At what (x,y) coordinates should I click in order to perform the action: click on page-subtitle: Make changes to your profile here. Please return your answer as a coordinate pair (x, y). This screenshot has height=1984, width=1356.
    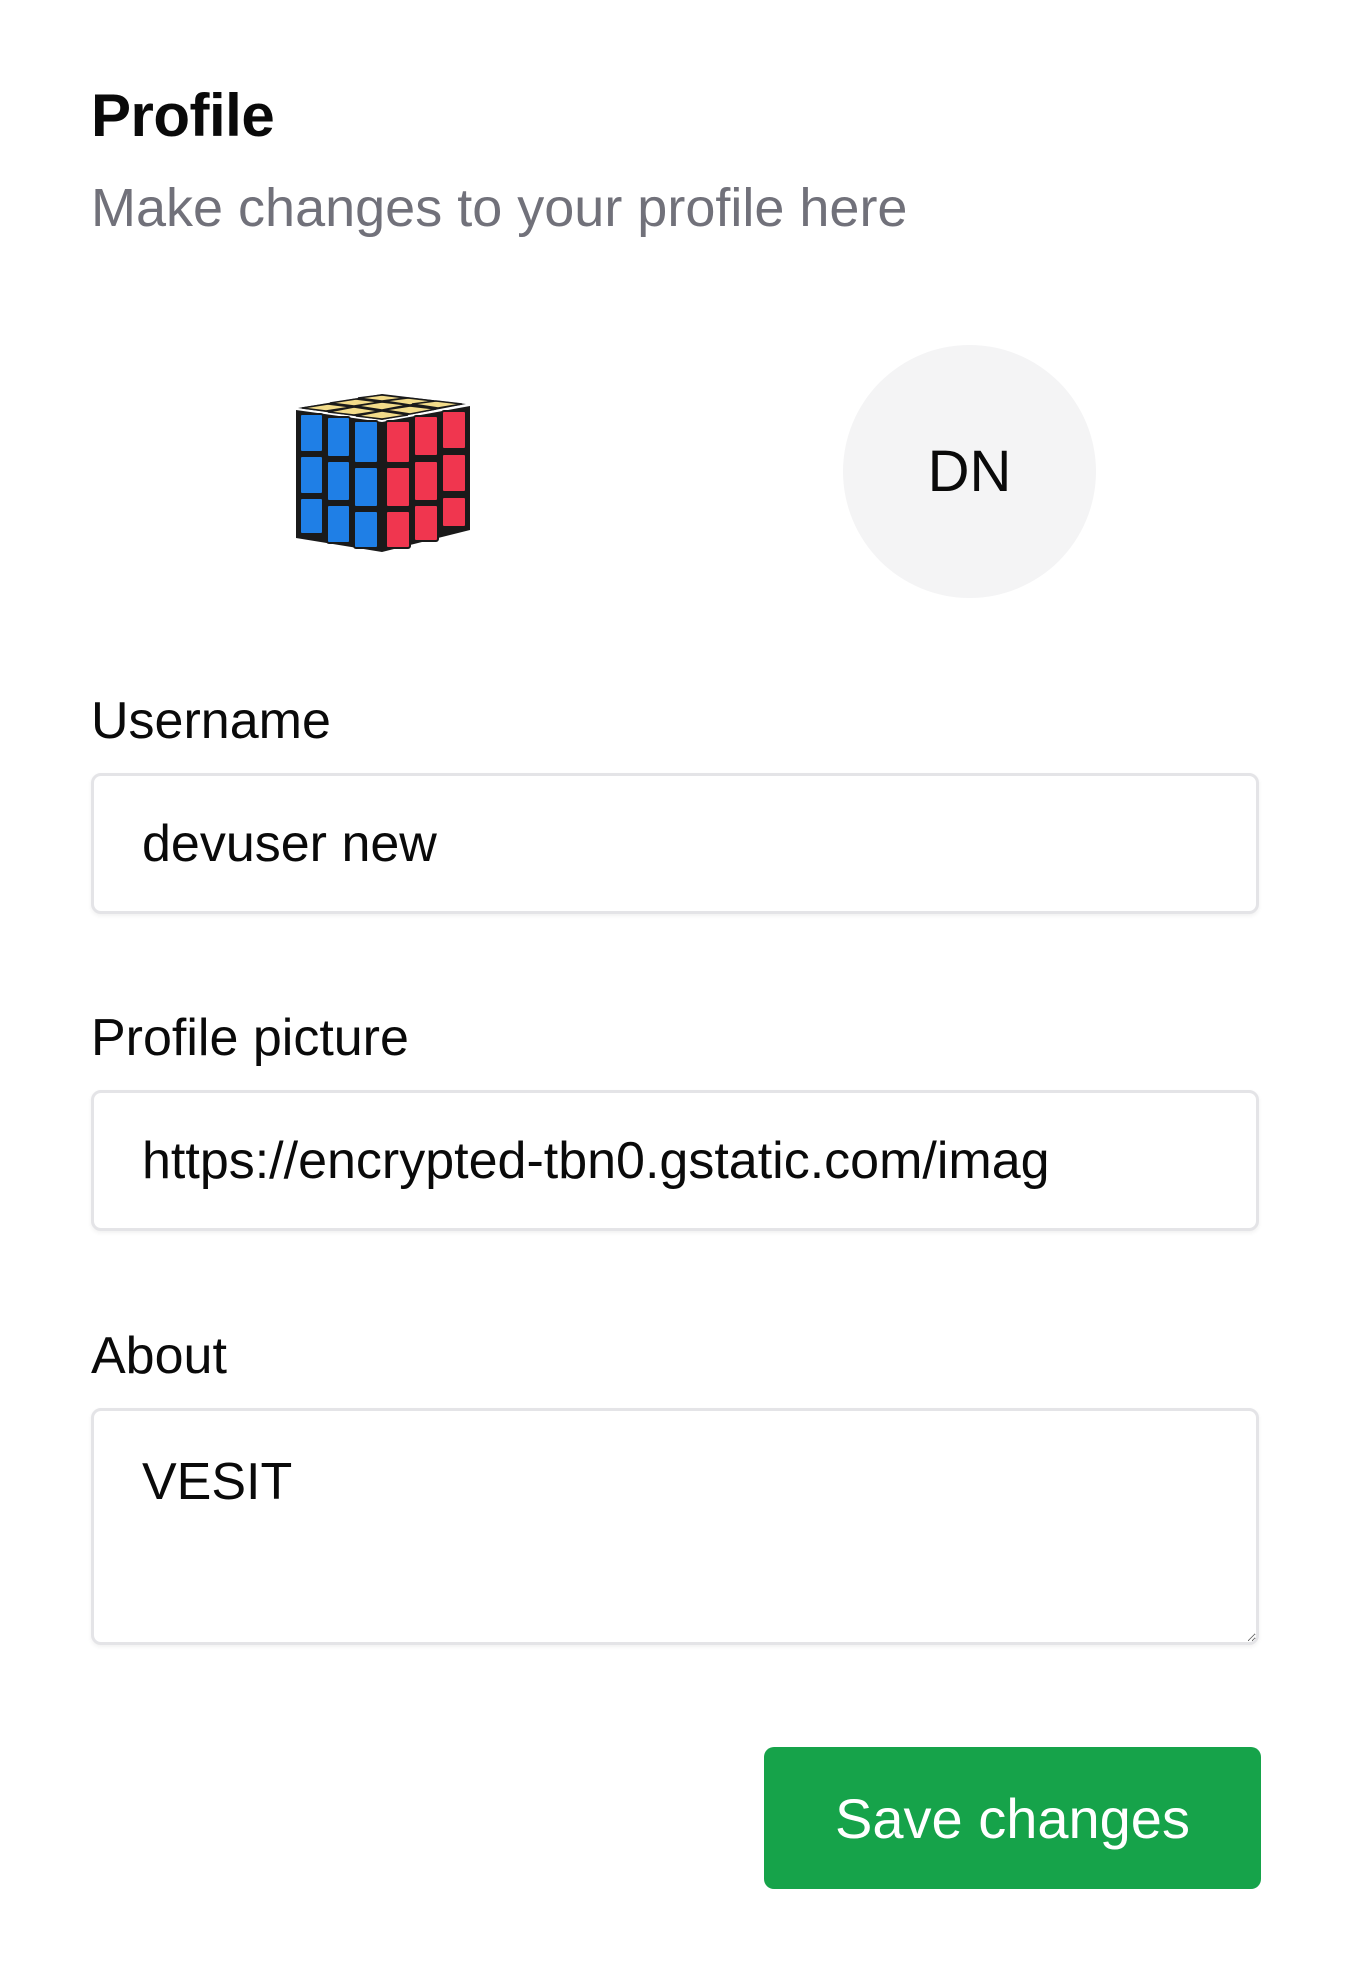
    Looking at the image, I should click on (499, 208).